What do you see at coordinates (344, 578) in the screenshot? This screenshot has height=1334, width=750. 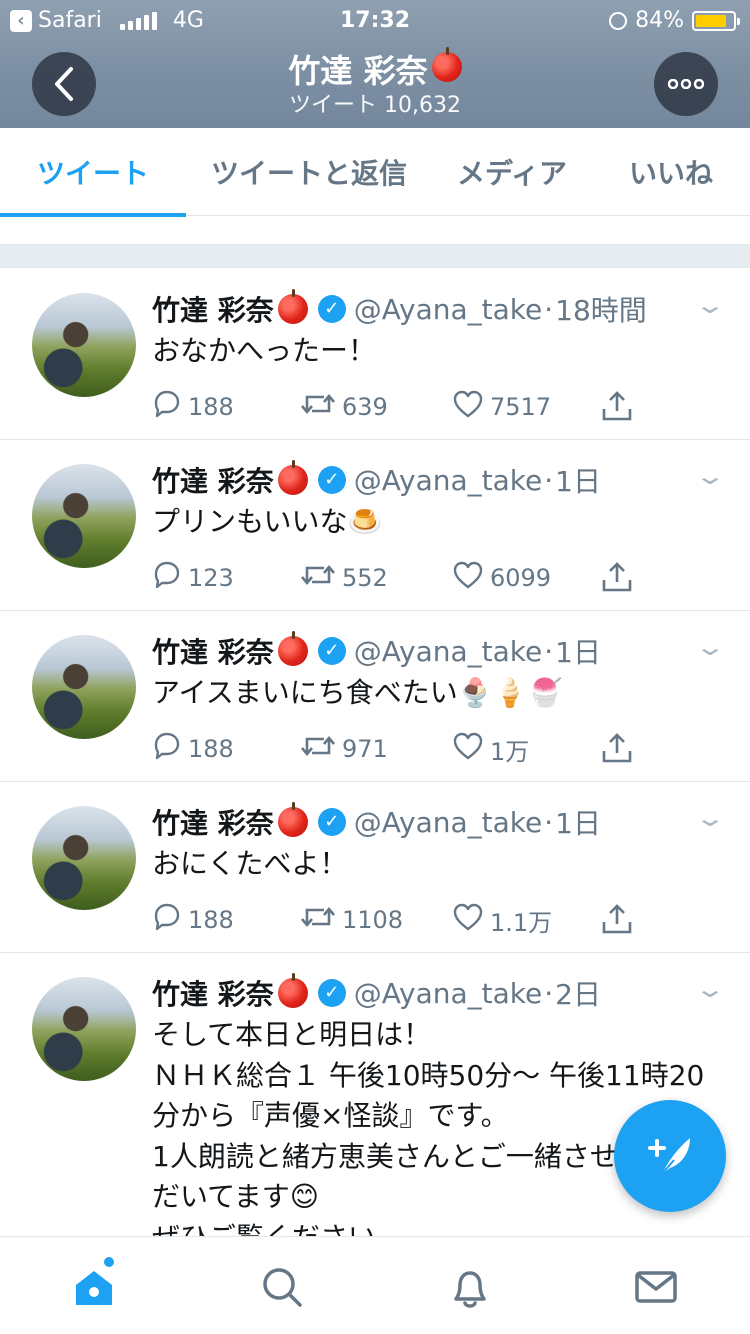 I see `retweet-button: 552` at bounding box center [344, 578].